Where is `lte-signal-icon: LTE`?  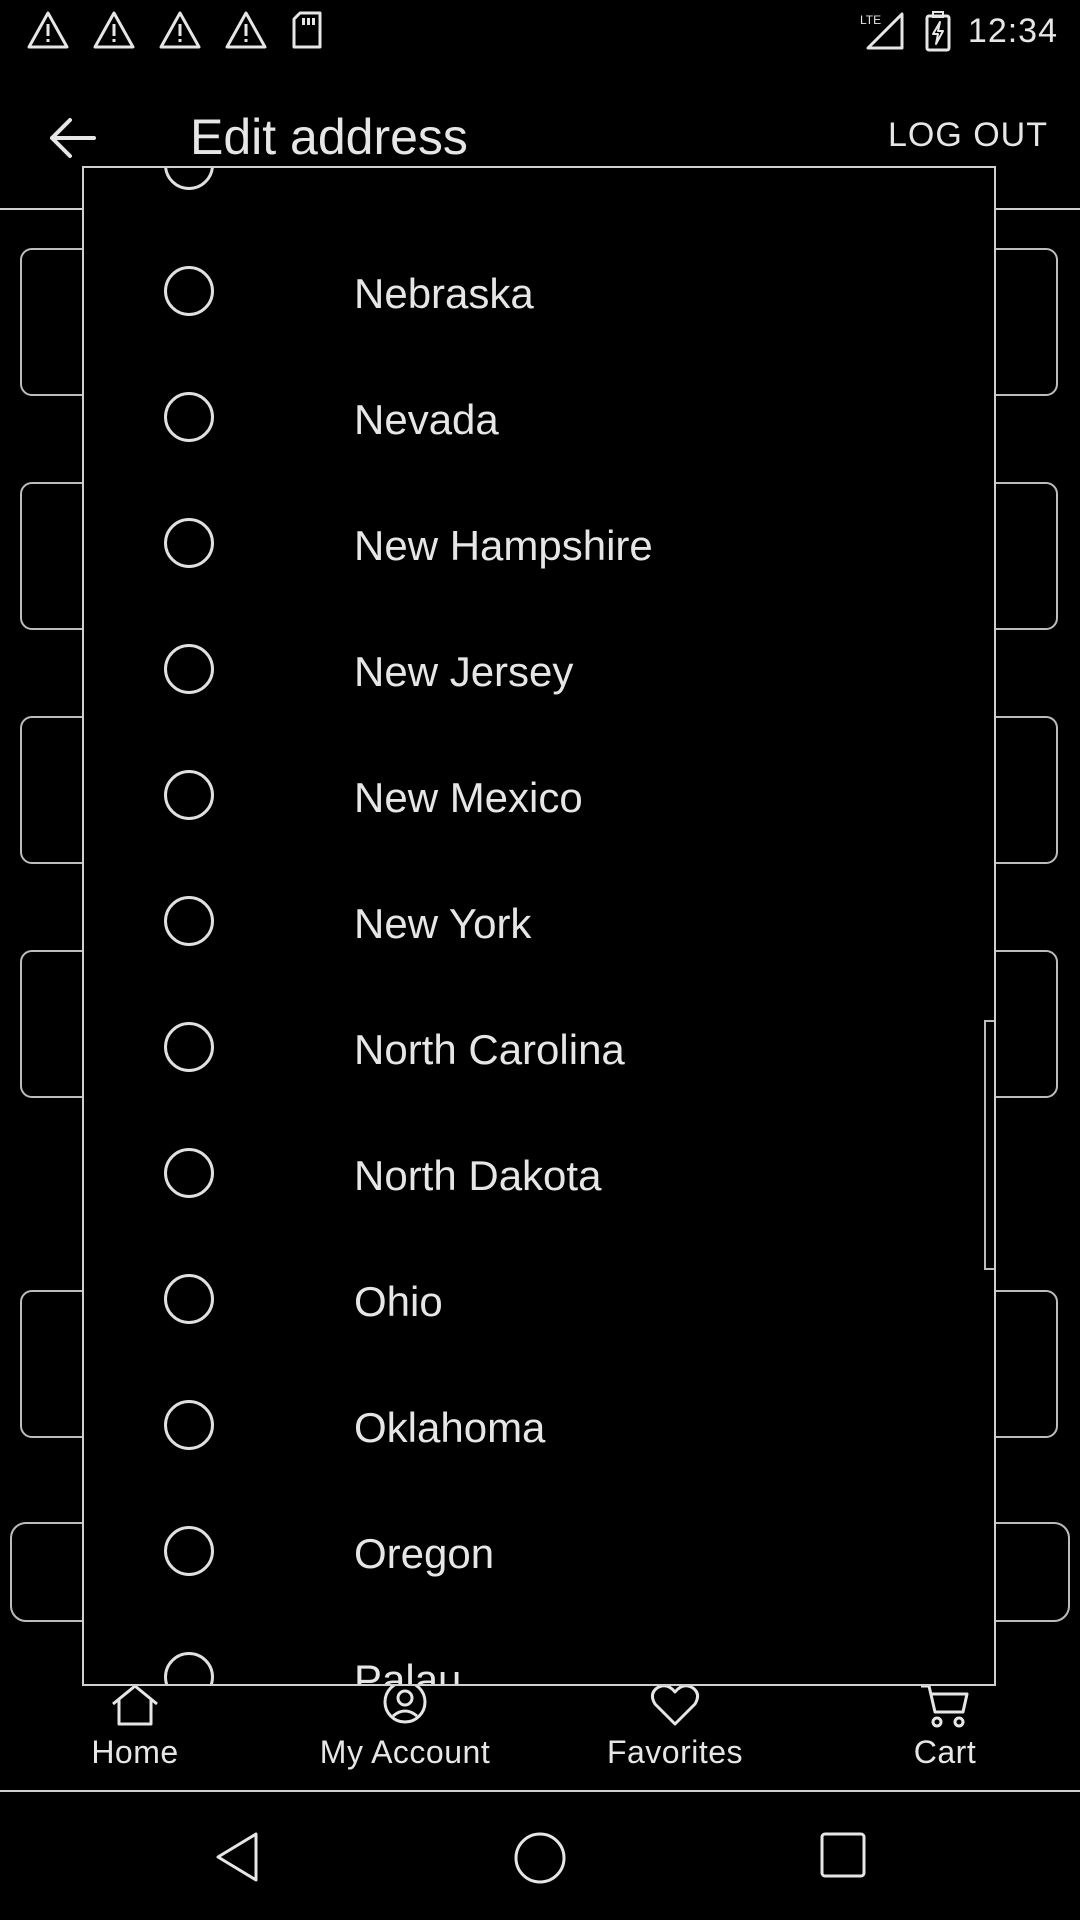 lte-signal-icon: LTE is located at coordinates (882, 31).